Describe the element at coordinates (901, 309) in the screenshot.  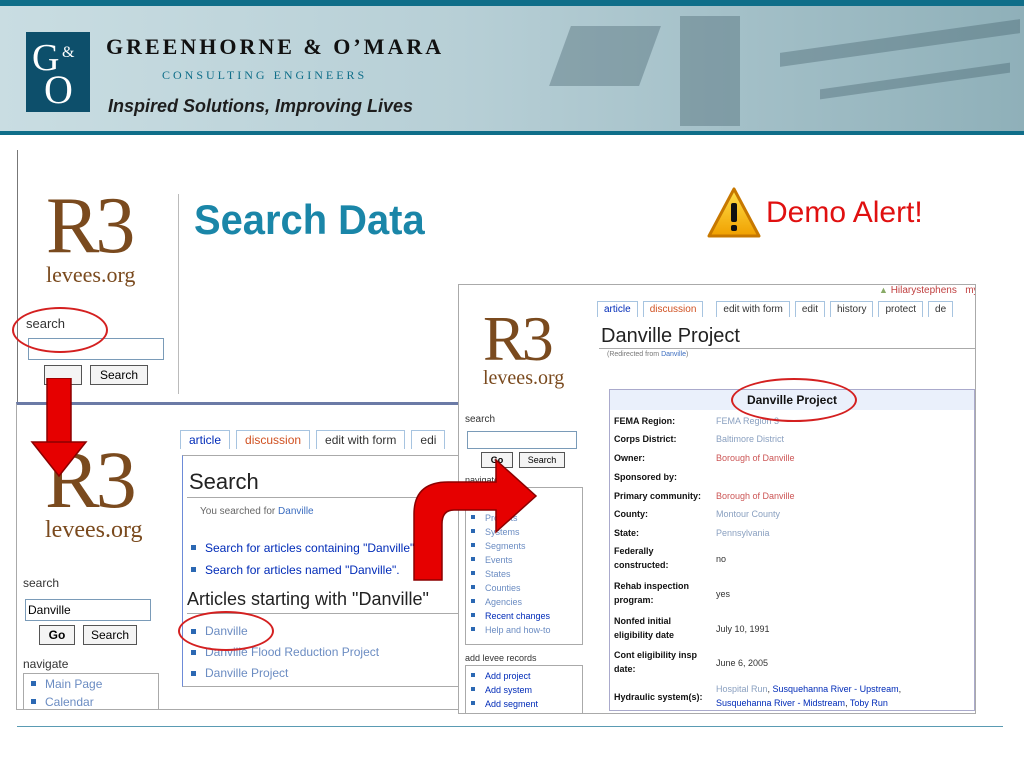
I see `tab-protect: protect` at that location.